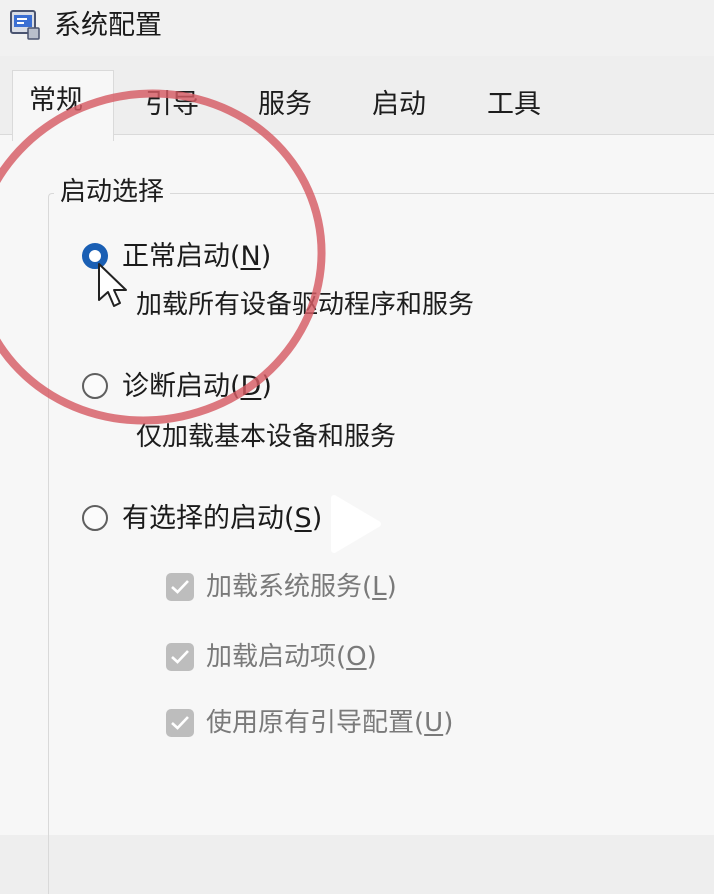  What do you see at coordinates (172, 105) in the screenshot?
I see `tab-boot: 引导` at bounding box center [172, 105].